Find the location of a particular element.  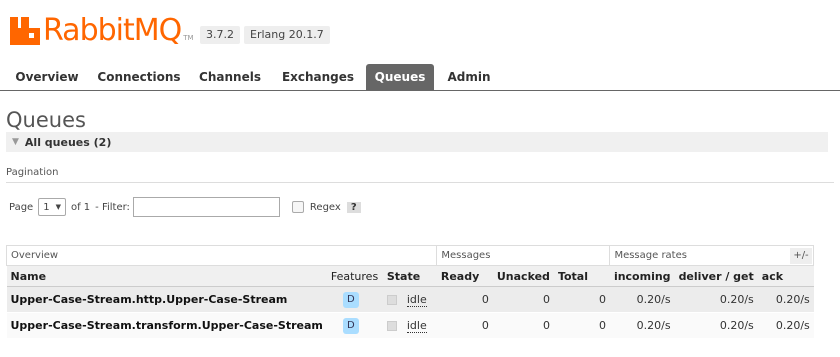

group-message-rates: Message rates is located at coordinates (712, 255).